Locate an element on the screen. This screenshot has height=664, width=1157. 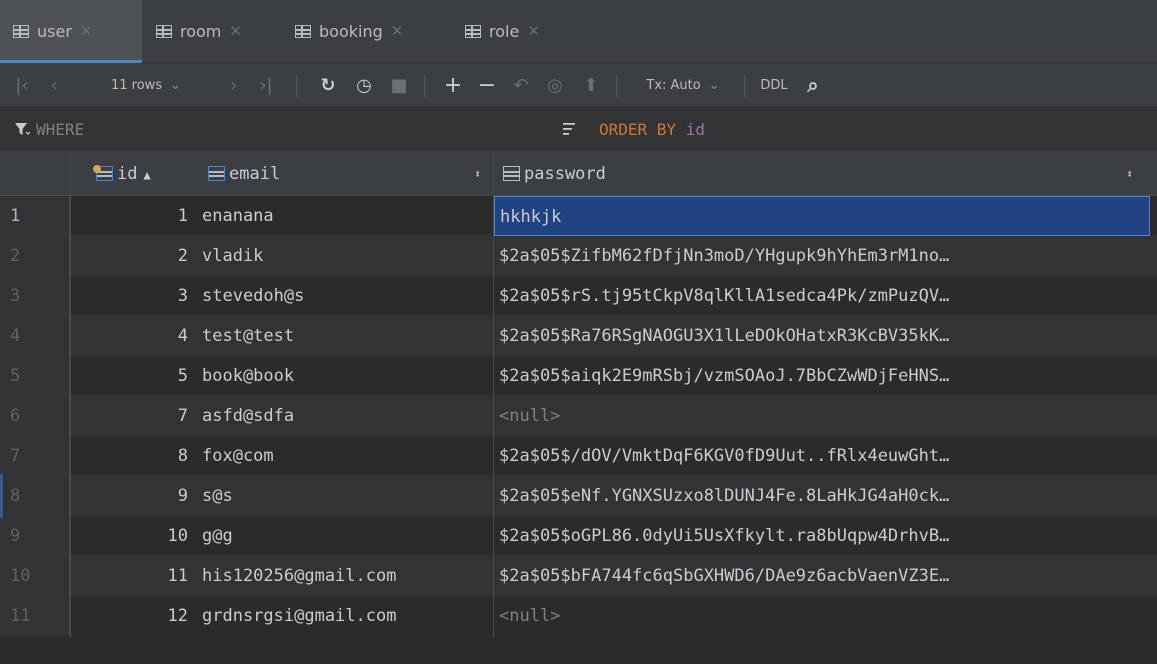
toolbar-separator is located at coordinates (616, 86).